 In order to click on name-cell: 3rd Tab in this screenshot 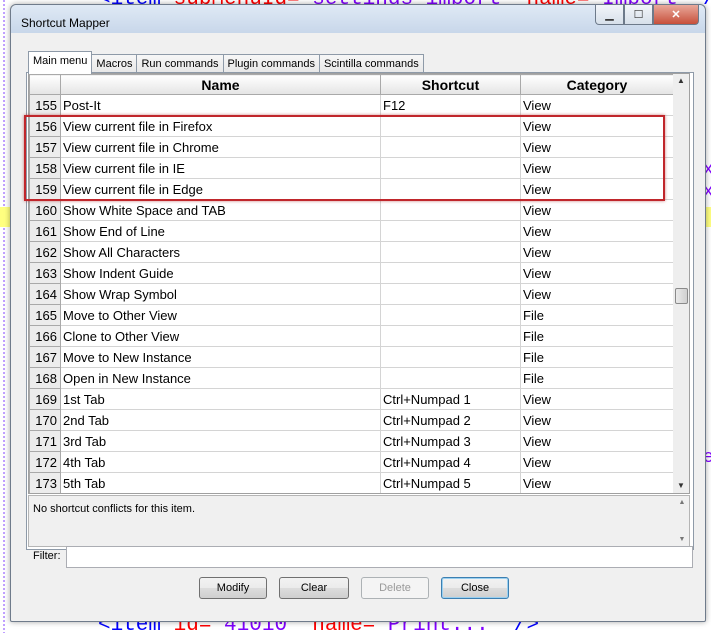, I will do `click(220, 441)`.